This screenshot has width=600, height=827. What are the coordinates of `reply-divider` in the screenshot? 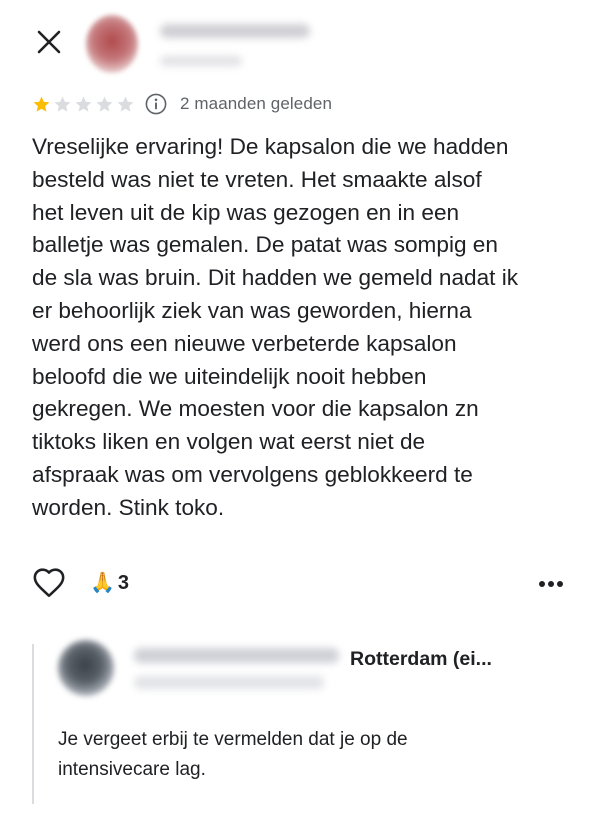 It's located at (33, 724).